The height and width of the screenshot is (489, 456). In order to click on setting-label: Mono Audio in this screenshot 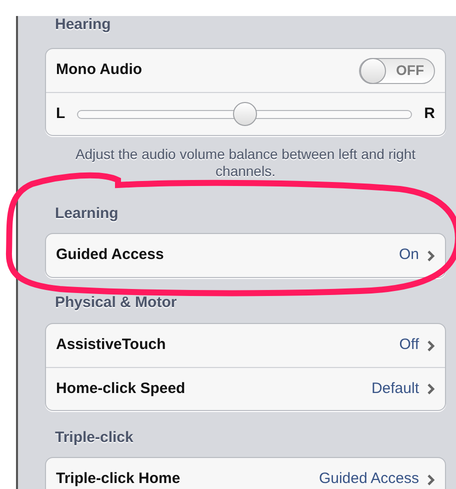, I will do `click(99, 70)`.